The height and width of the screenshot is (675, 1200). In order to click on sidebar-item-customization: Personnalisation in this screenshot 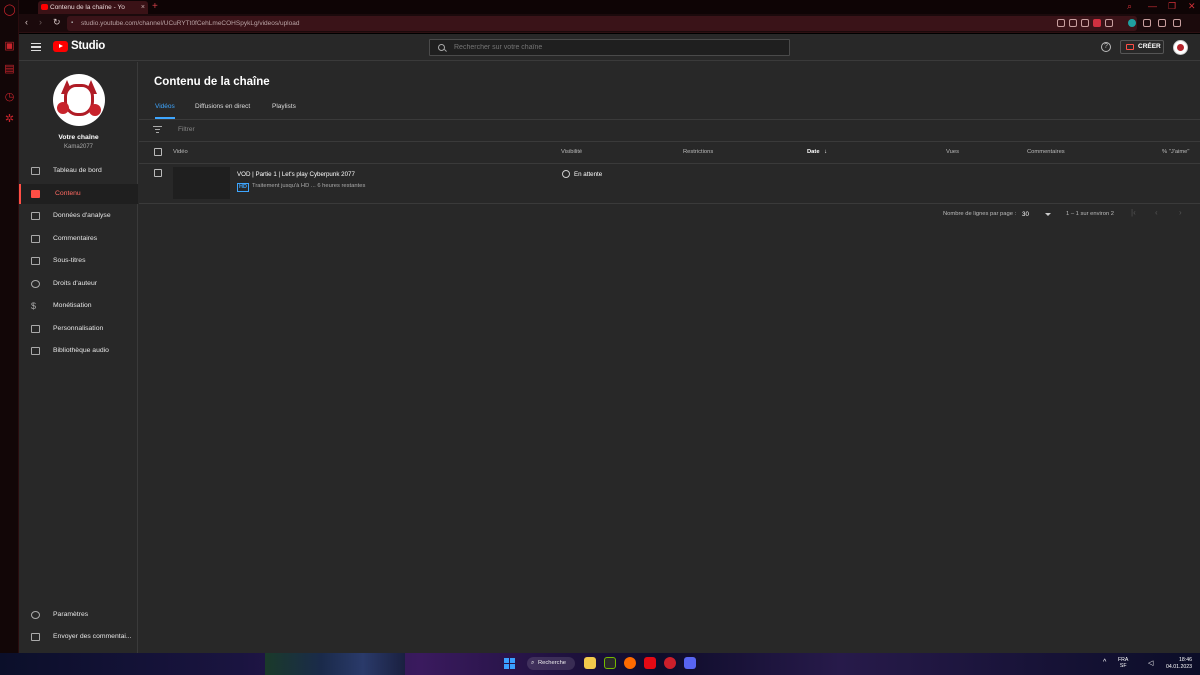, I will do `click(78, 329)`.